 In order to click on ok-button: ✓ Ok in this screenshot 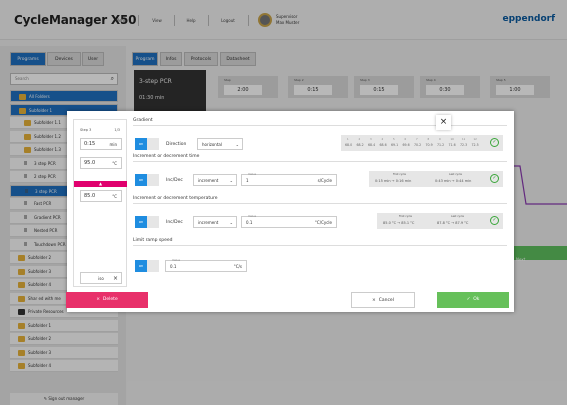, I will do `click(473, 300)`.